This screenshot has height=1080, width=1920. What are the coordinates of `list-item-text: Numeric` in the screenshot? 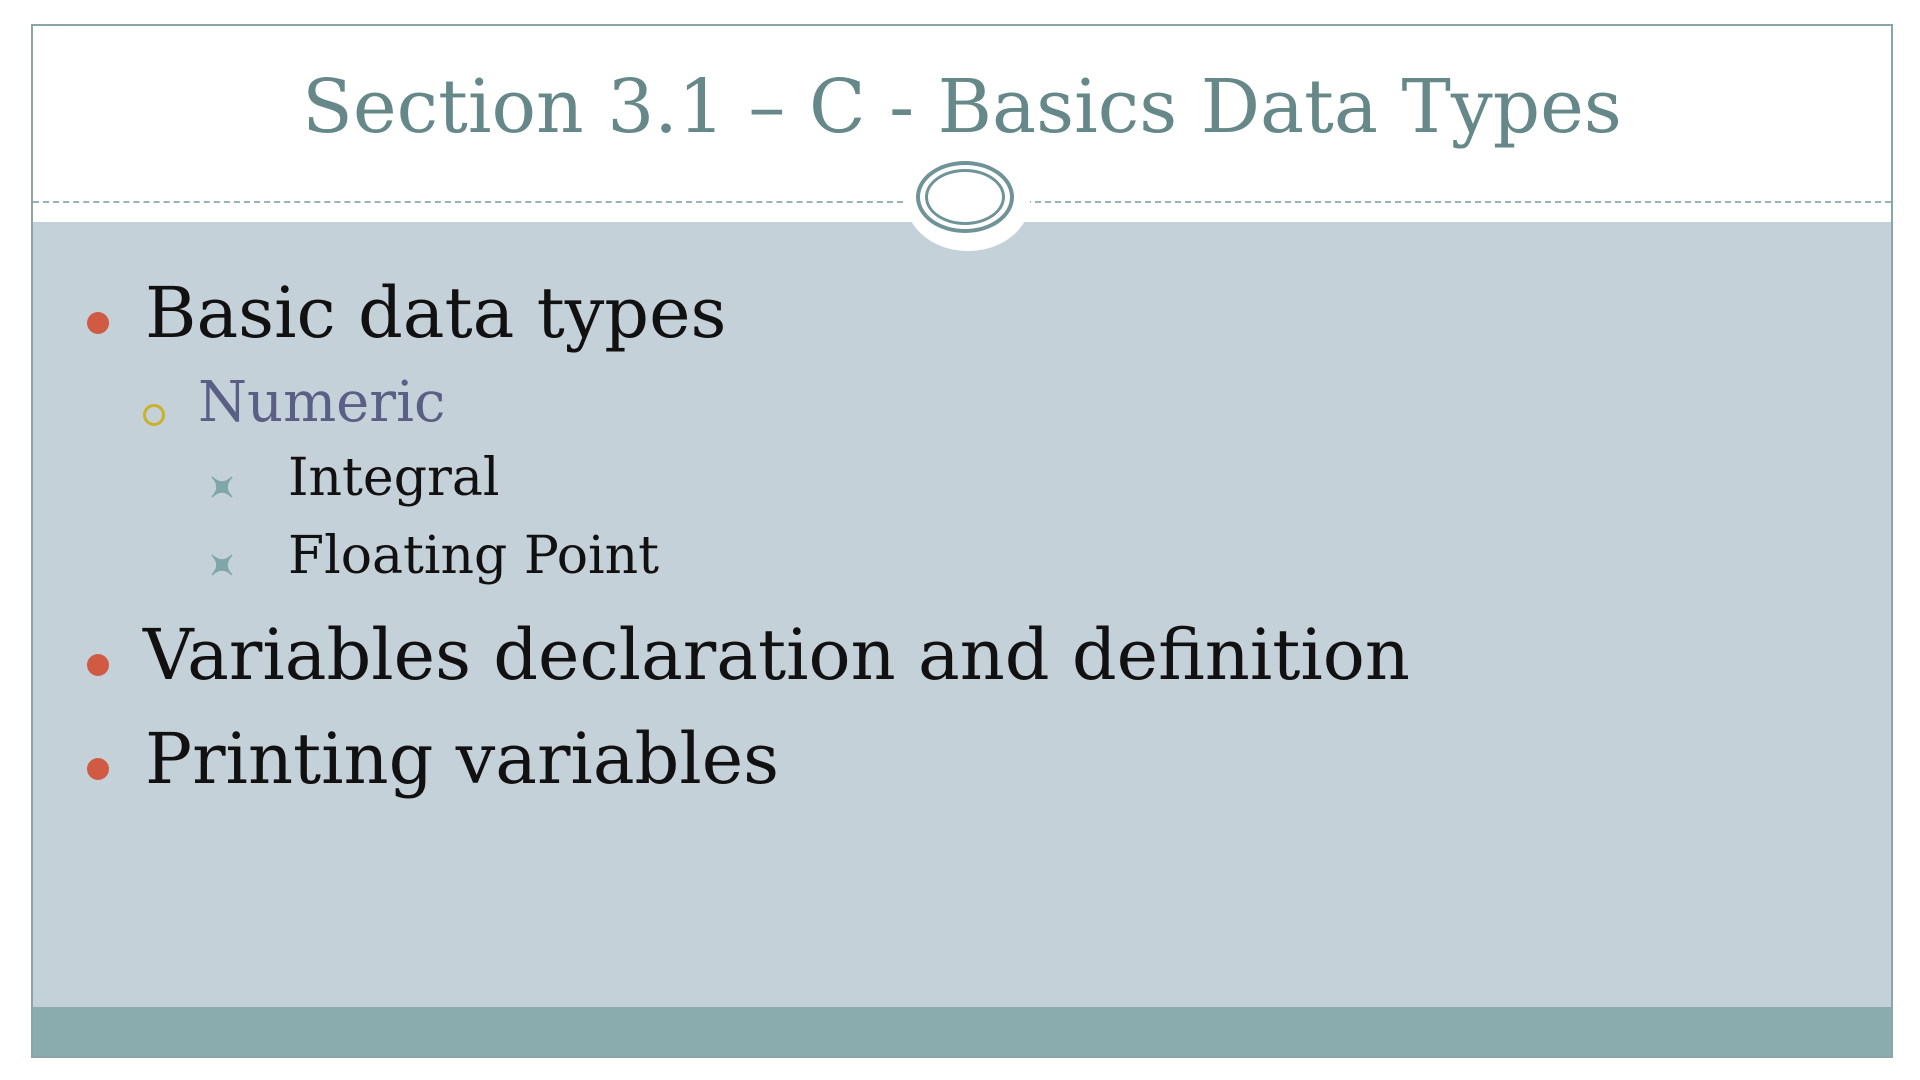 It's located at (322, 402).